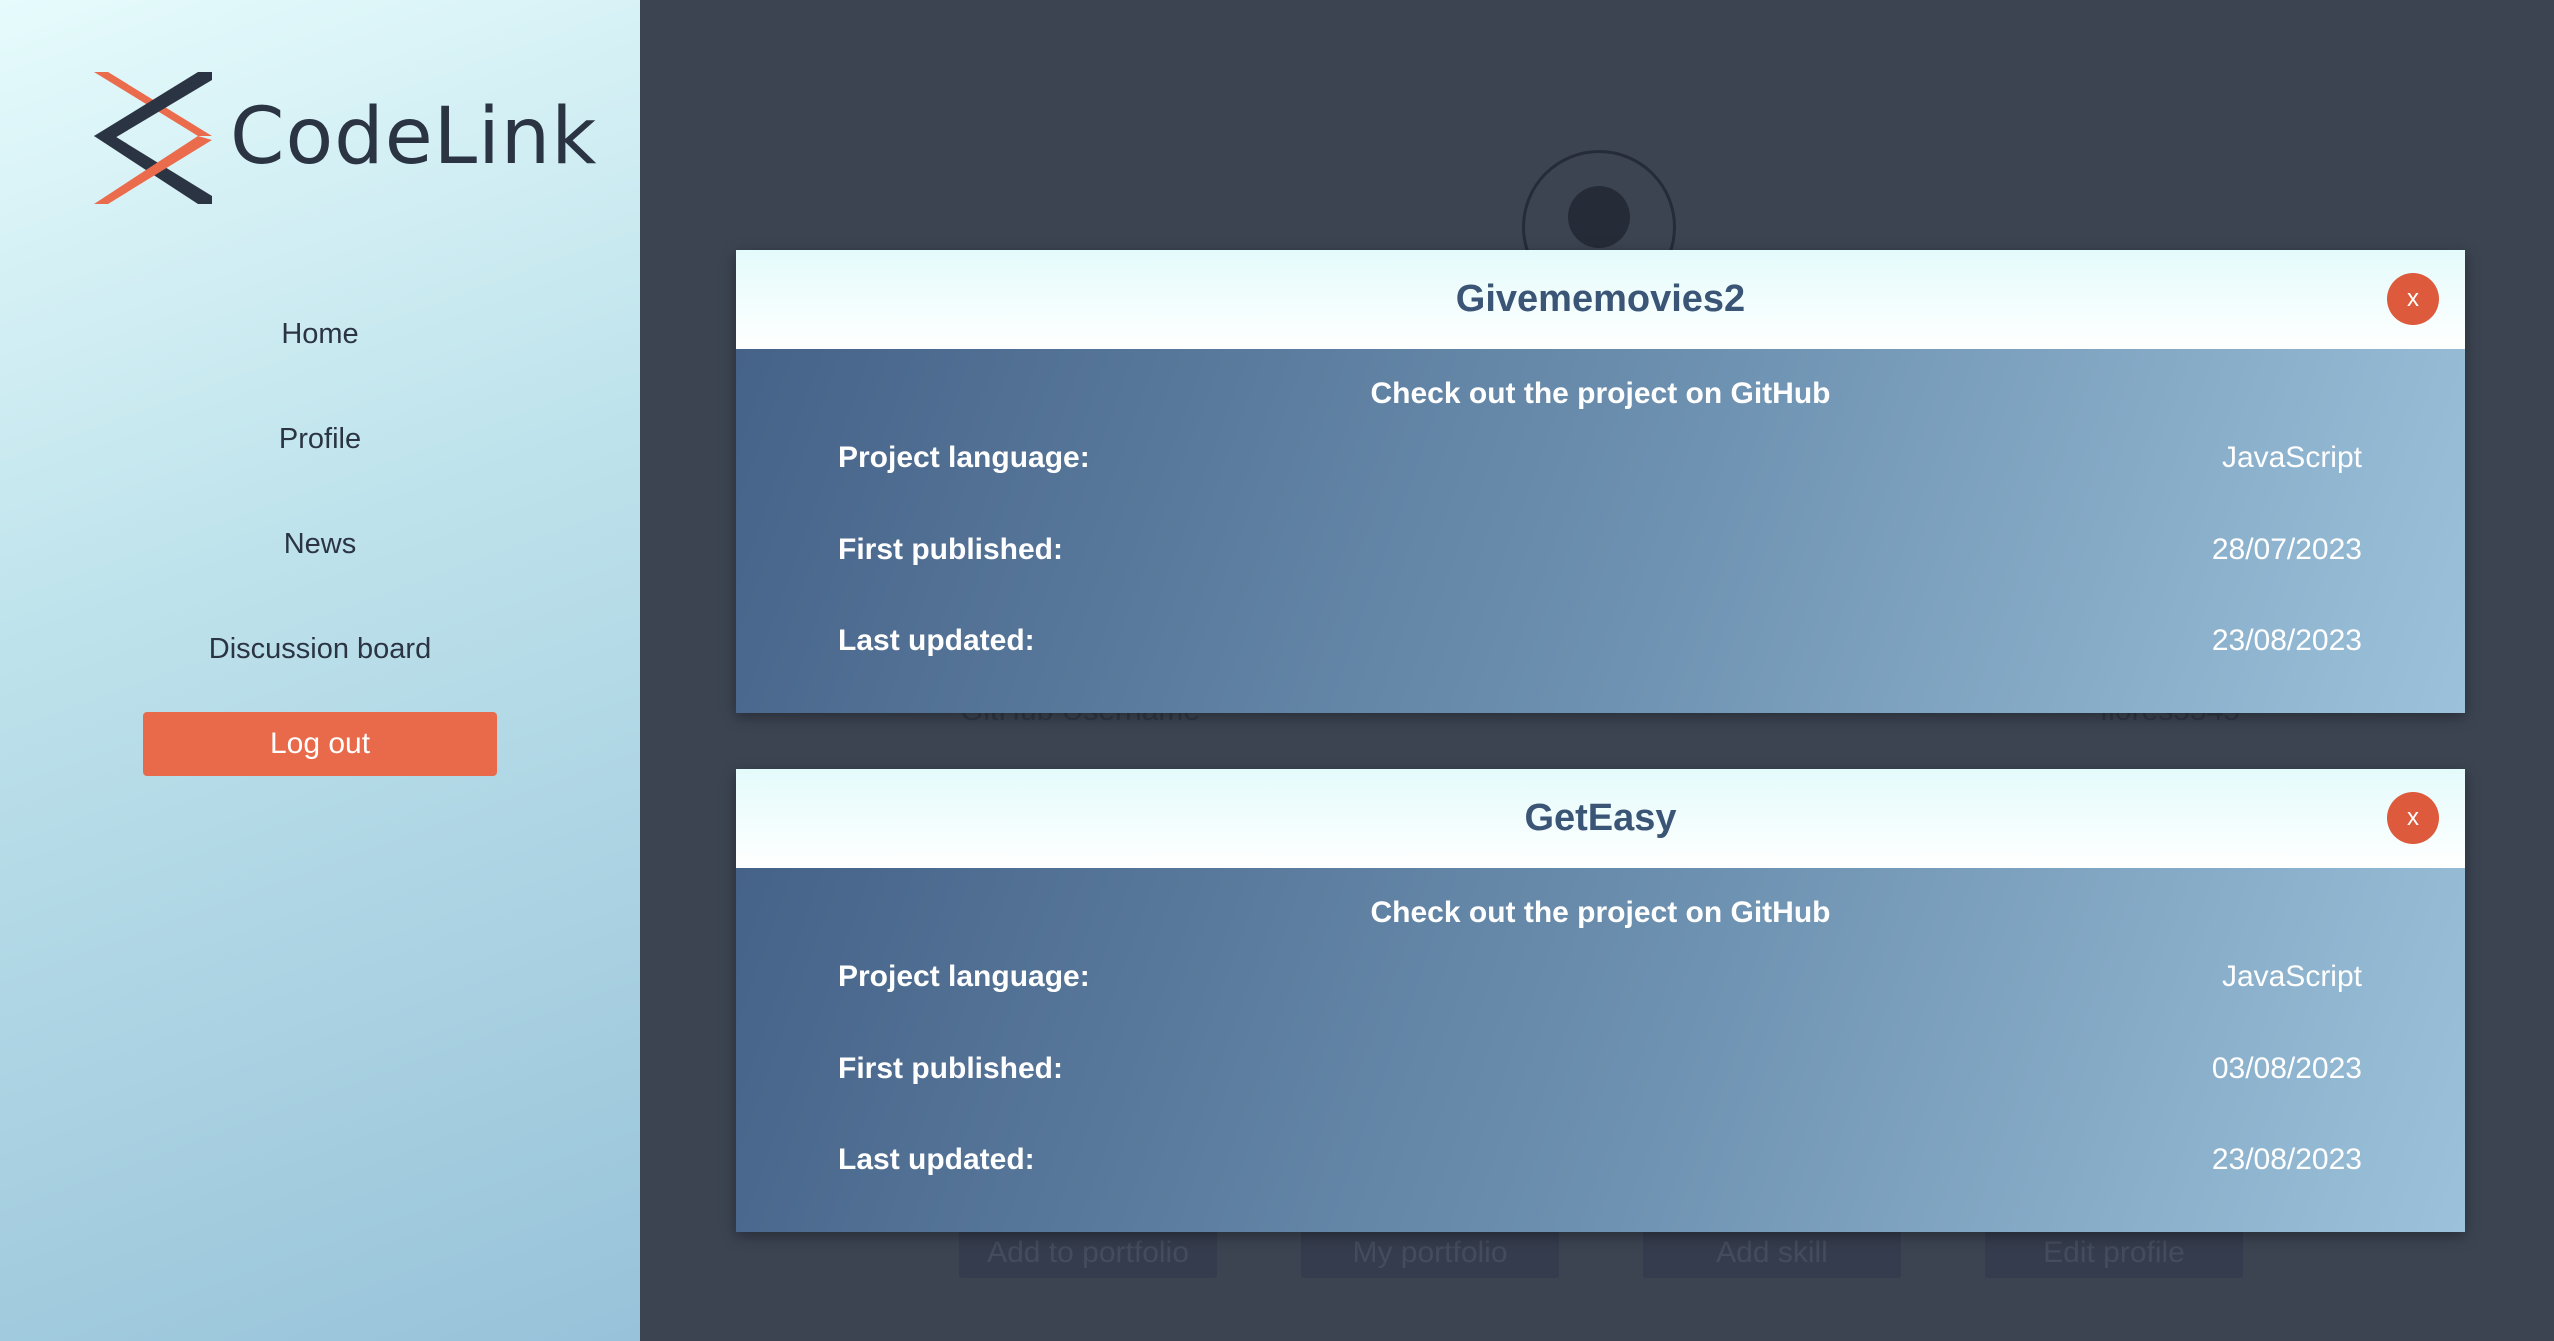 Image resolution: width=2554 pixels, height=1341 pixels. Describe the element at coordinates (2286, 549) in the screenshot. I see `first-published-value: 28/07/2023` at that location.